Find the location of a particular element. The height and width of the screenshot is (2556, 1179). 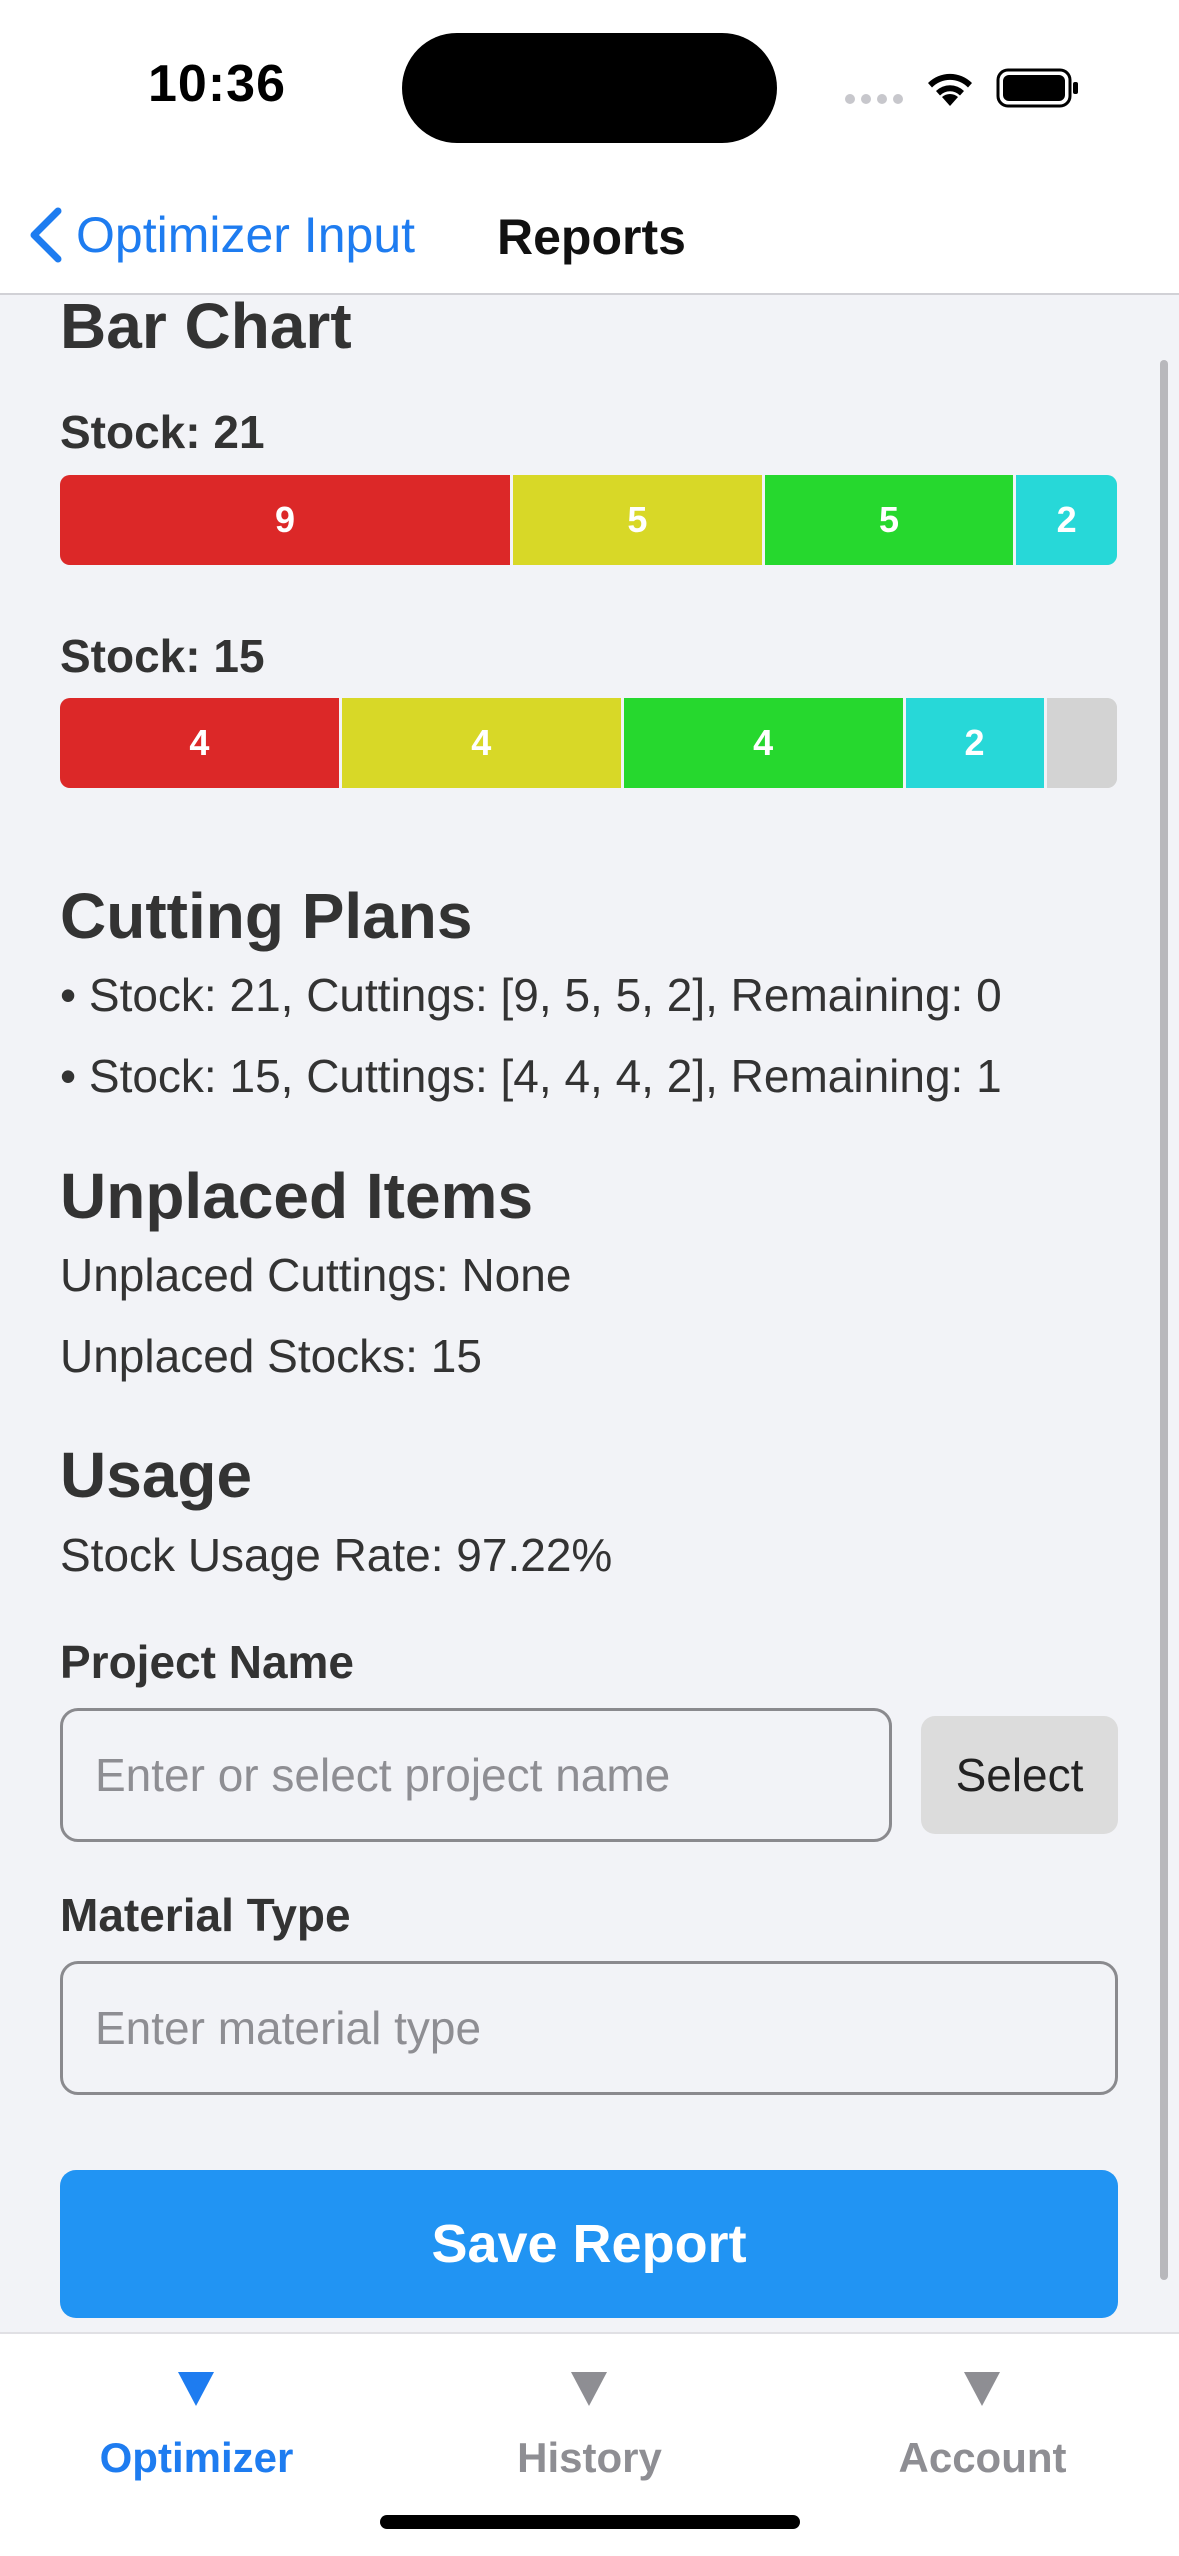

unplaced-stocks-text: Unplaced Stocks: 15 is located at coordinates (271, 1356).